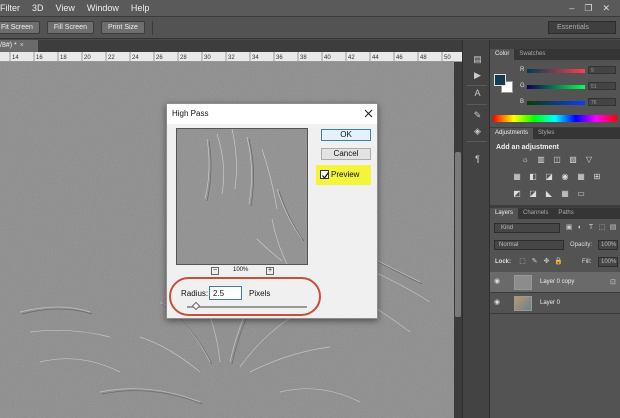 The width and height of the screenshot is (620, 418). I want to click on radius-slider-track, so click(247, 307).